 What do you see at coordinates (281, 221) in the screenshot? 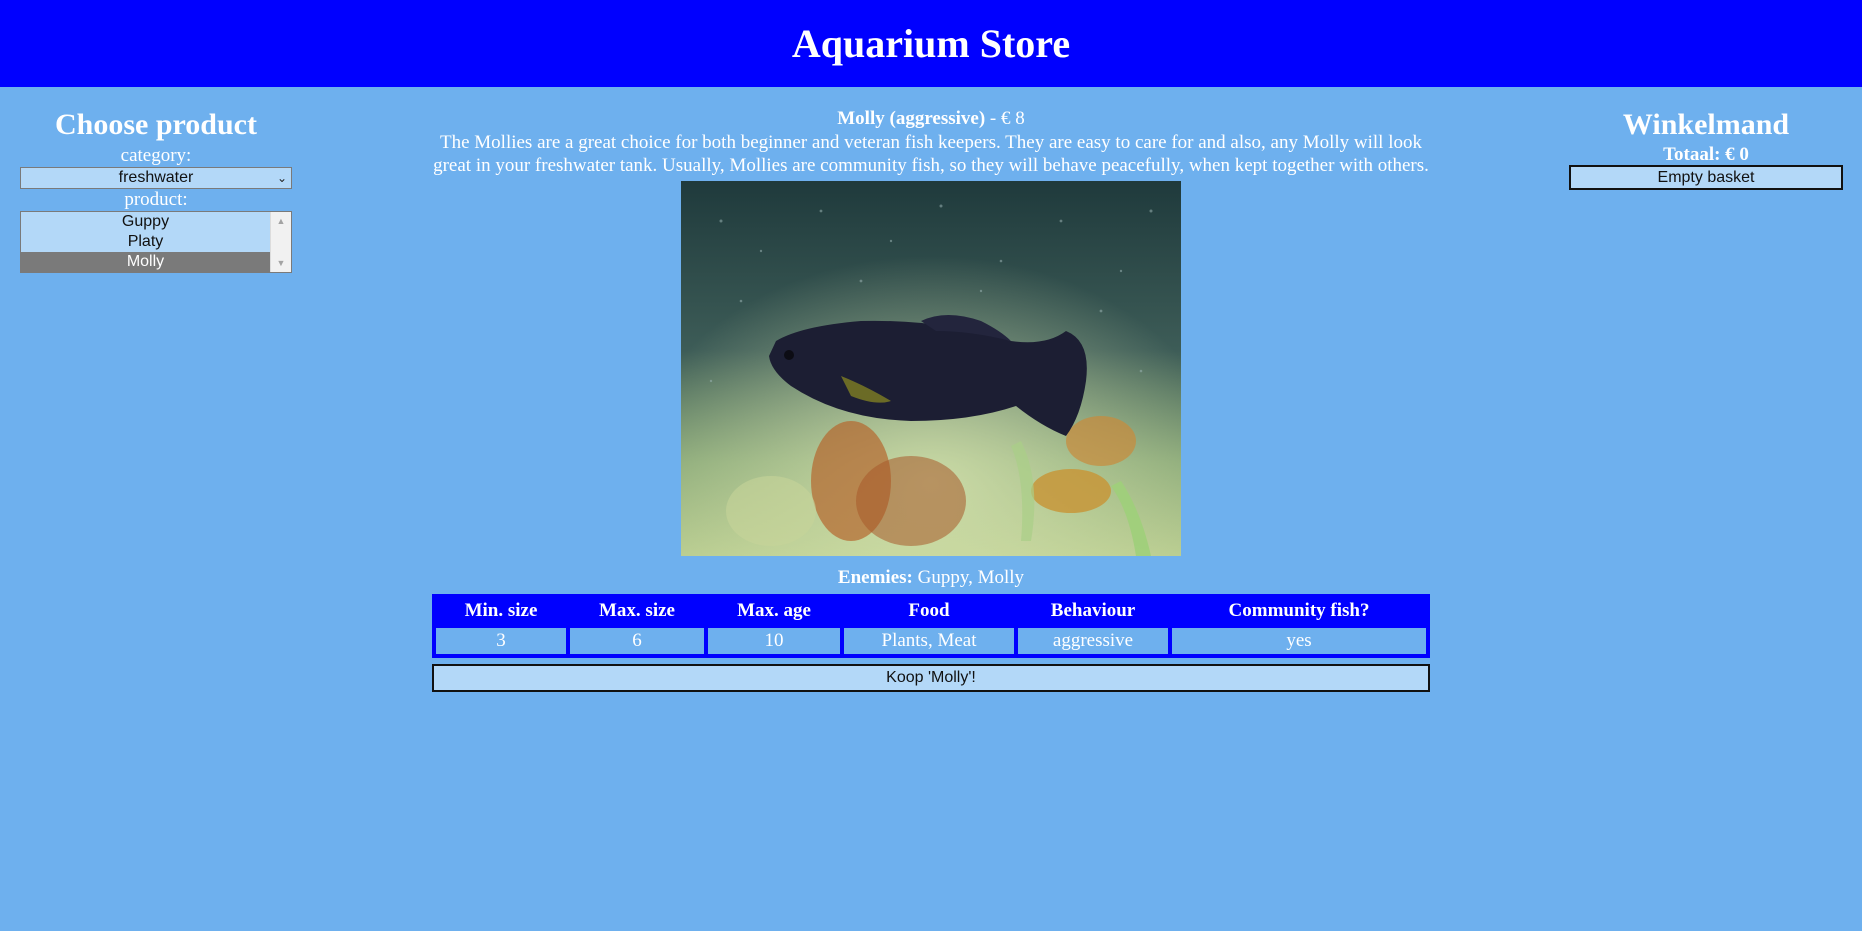
I see `scroll-up-icon: ▲` at bounding box center [281, 221].